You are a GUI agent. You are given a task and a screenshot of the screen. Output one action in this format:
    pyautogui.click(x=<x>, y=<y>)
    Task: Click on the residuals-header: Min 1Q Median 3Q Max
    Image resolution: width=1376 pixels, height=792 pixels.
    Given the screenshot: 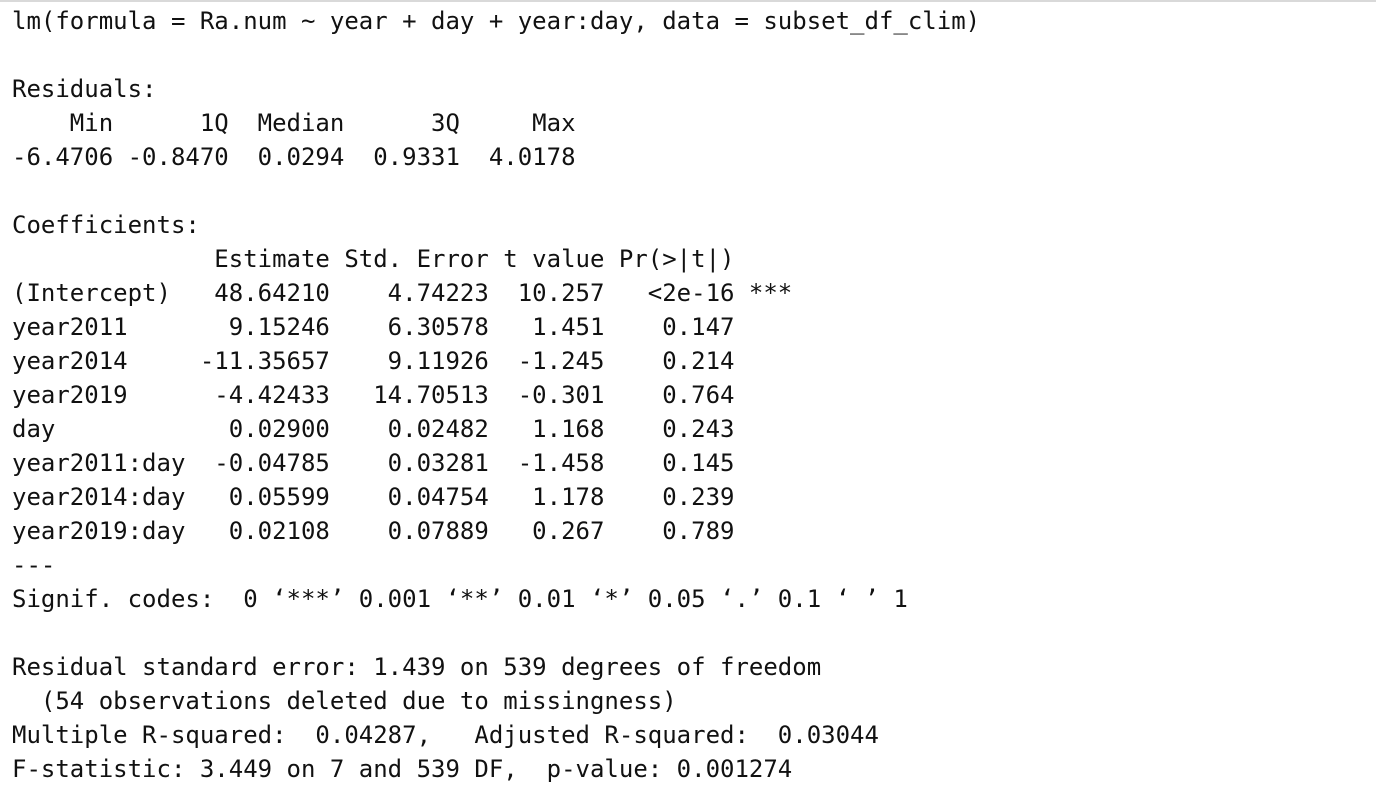 What is the action you would take?
    pyautogui.click(x=301, y=123)
    